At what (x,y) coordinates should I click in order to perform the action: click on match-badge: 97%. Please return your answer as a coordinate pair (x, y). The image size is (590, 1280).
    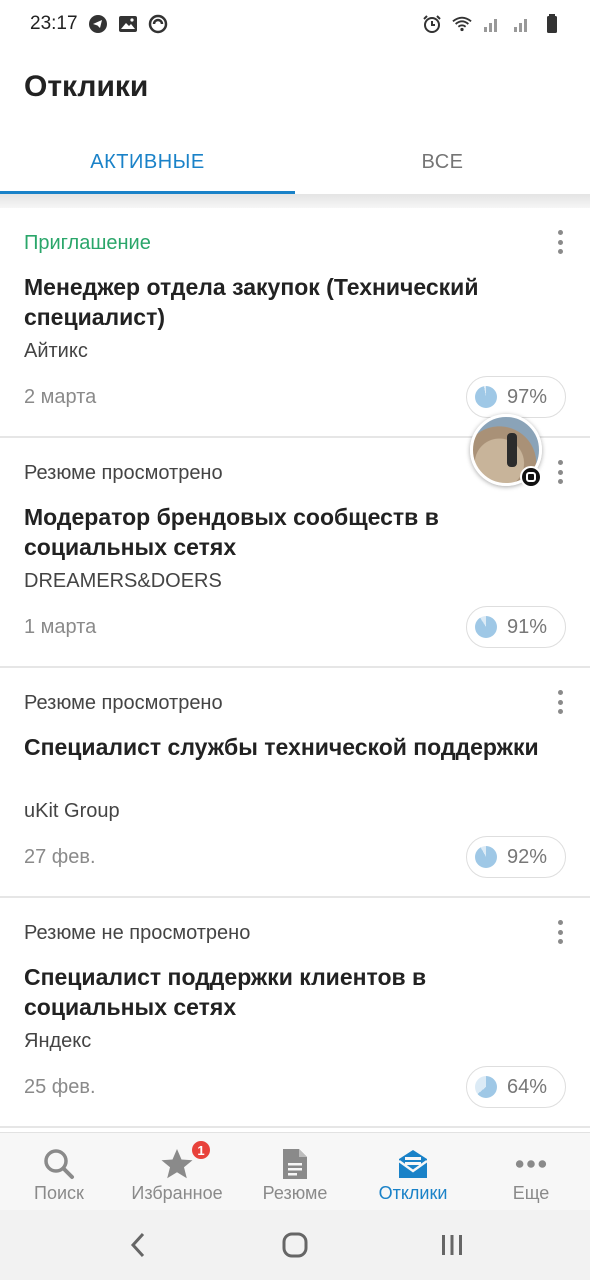
    Looking at the image, I should click on (516, 397).